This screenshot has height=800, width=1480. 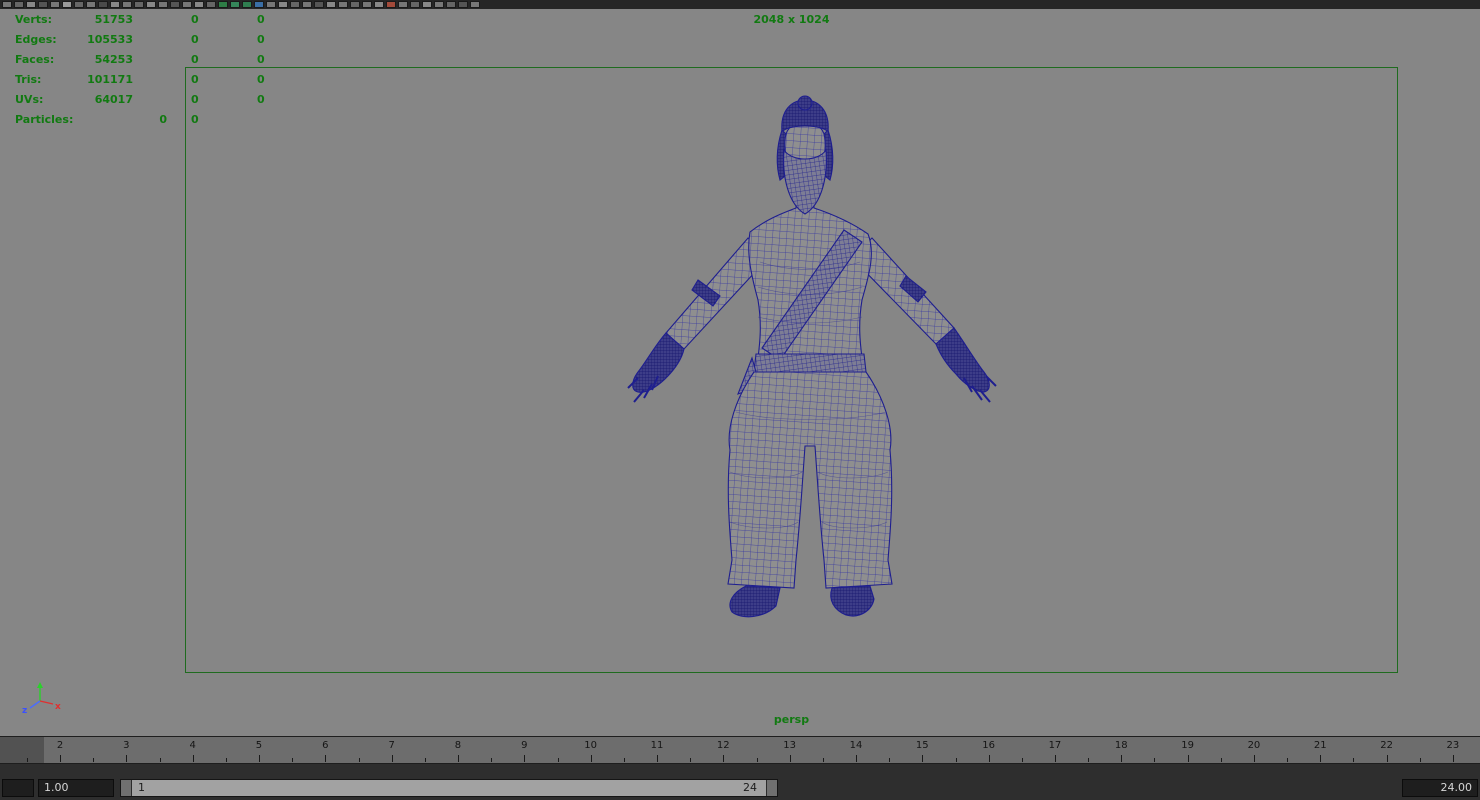 What do you see at coordinates (1320, 745) in the screenshot?
I see `timeline-frame-label: 21` at bounding box center [1320, 745].